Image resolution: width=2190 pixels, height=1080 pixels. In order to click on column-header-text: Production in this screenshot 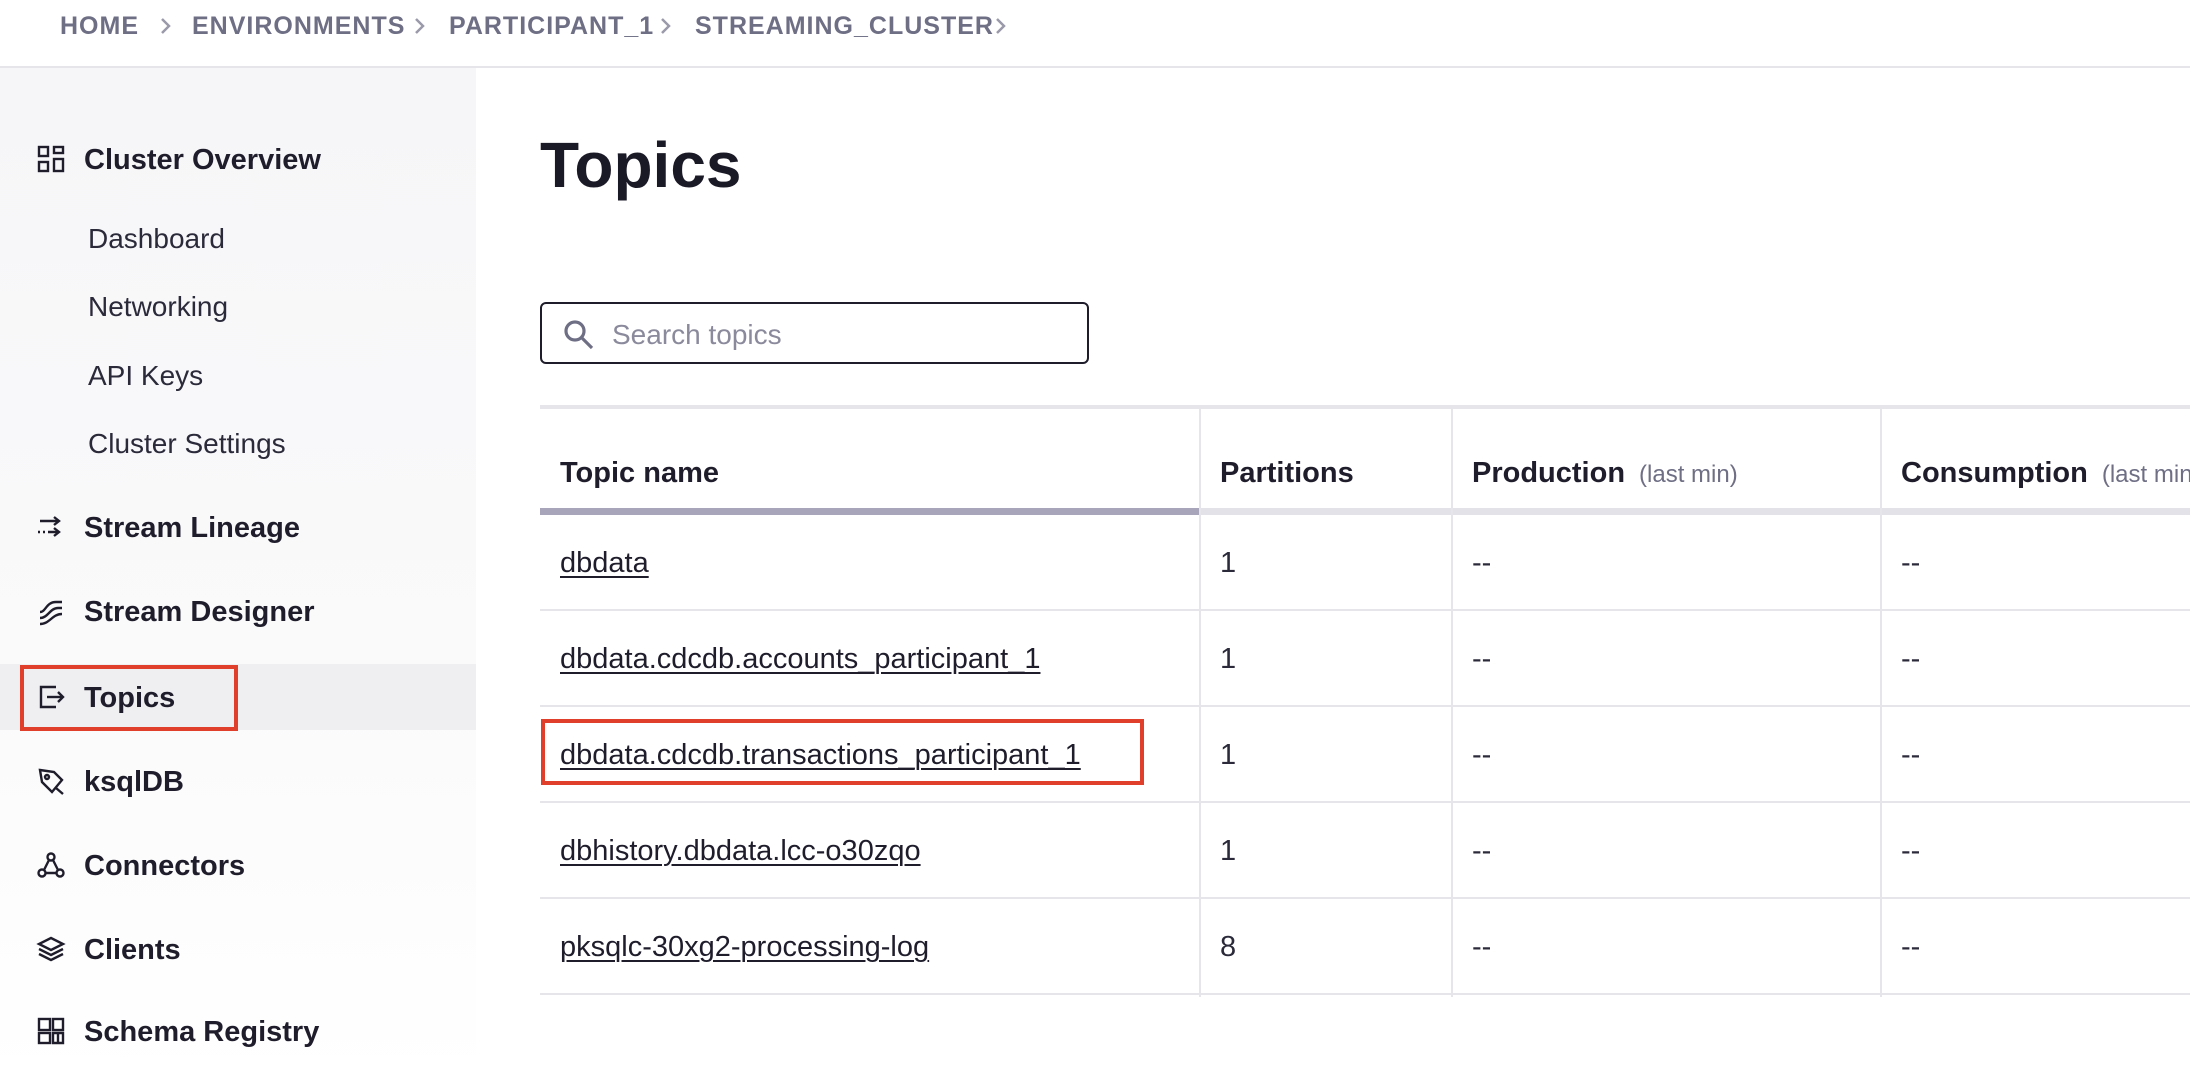, I will do `click(1549, 473)`.